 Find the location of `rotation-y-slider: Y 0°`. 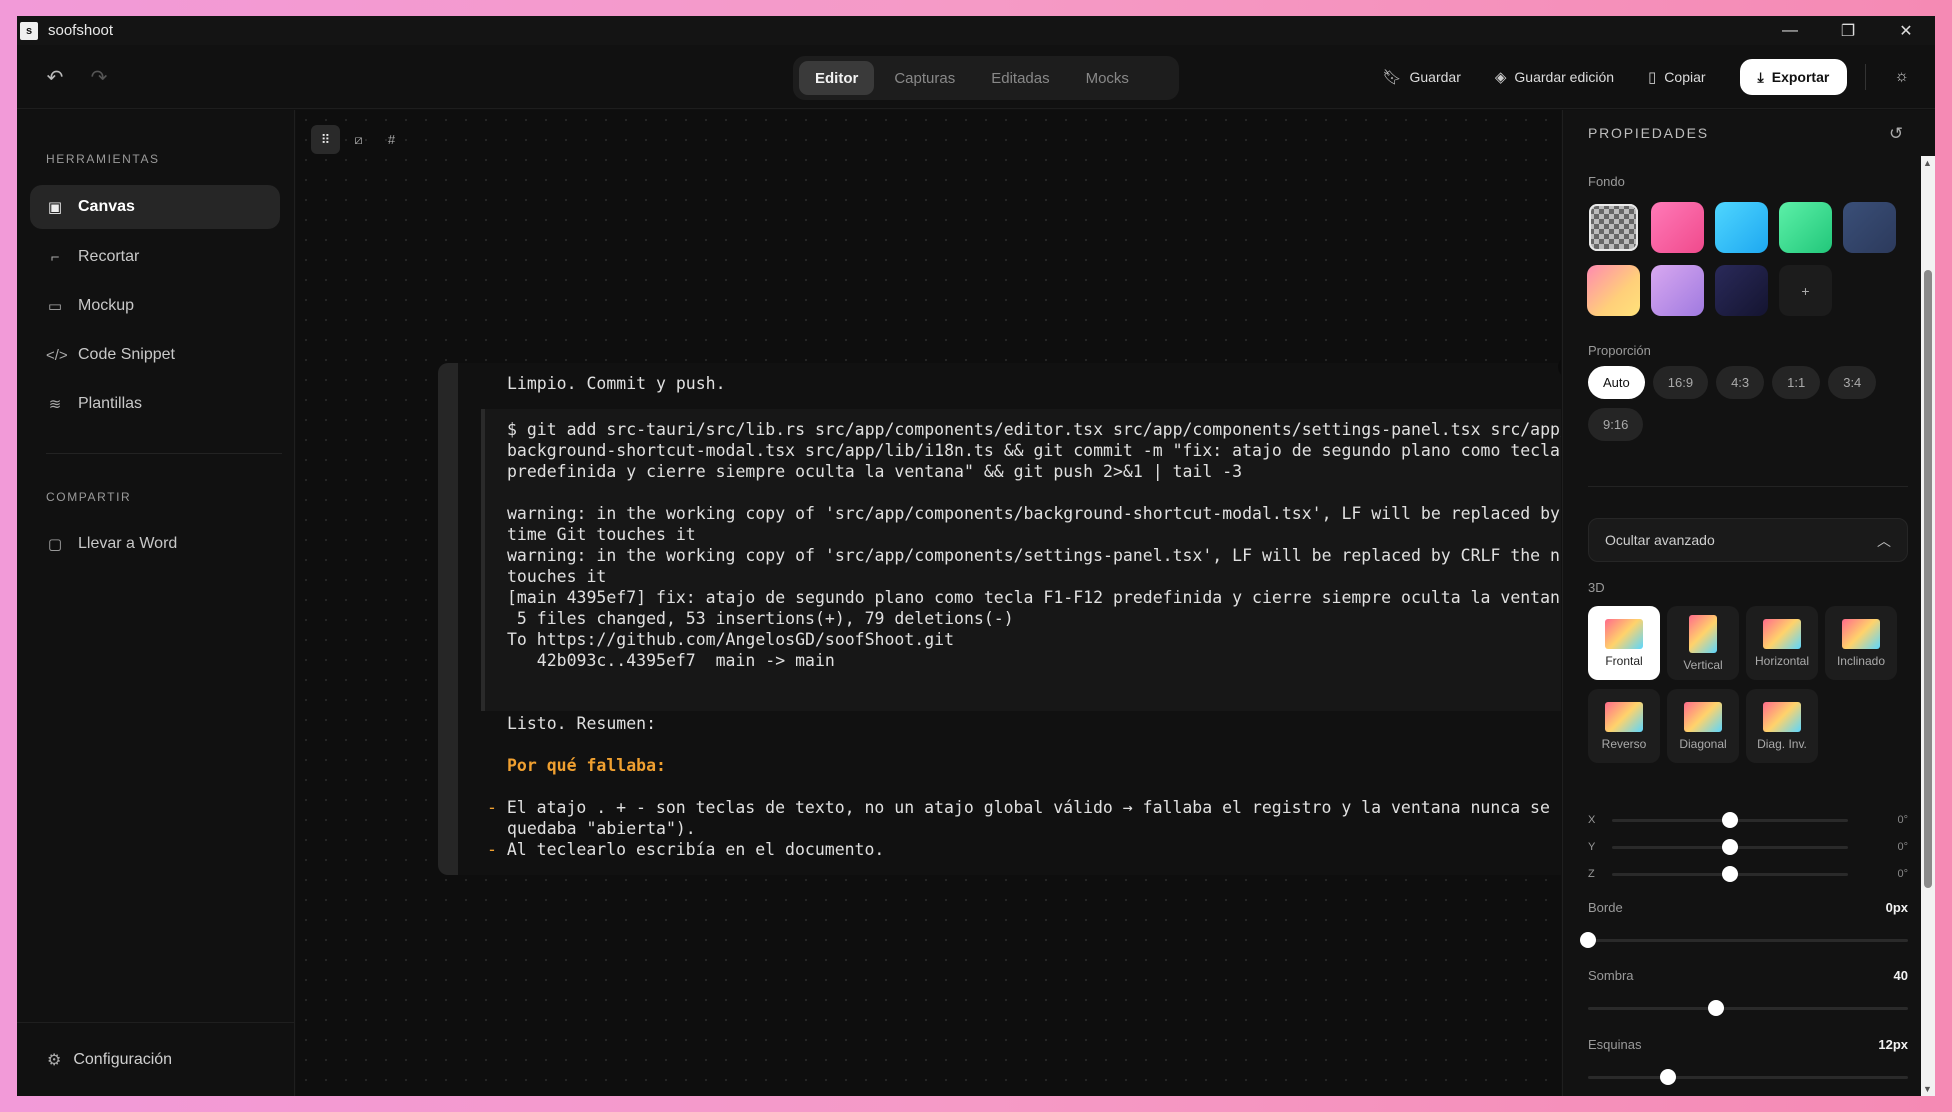

rotation-y-slider: Y 0° is located at coordinates (1748, 847).